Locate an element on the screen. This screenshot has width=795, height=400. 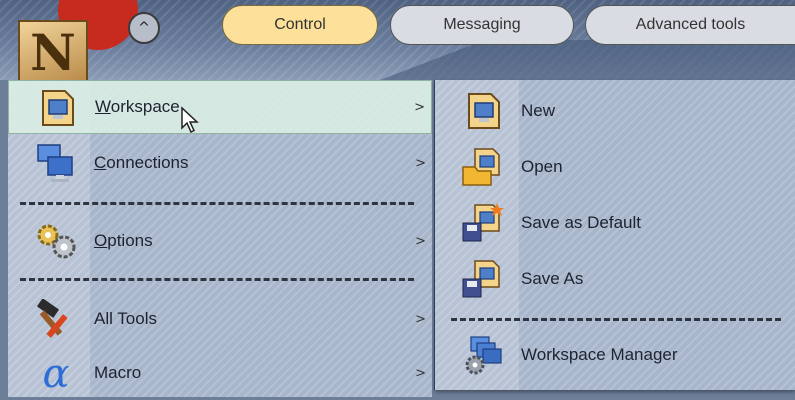
menu-item-label: All Tools is located at coordinates (125, 318).